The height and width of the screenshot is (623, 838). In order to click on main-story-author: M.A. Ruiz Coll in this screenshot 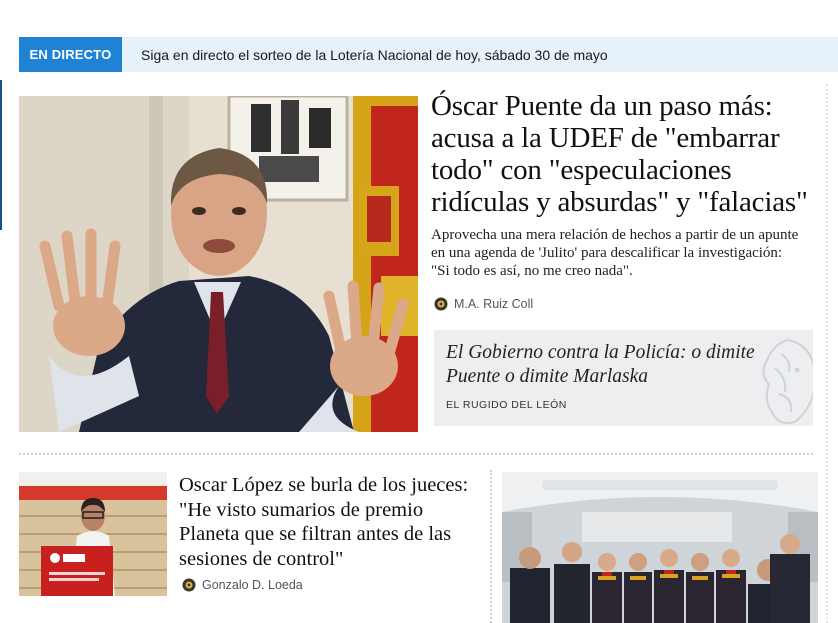, I will do `click(493, 304)`.